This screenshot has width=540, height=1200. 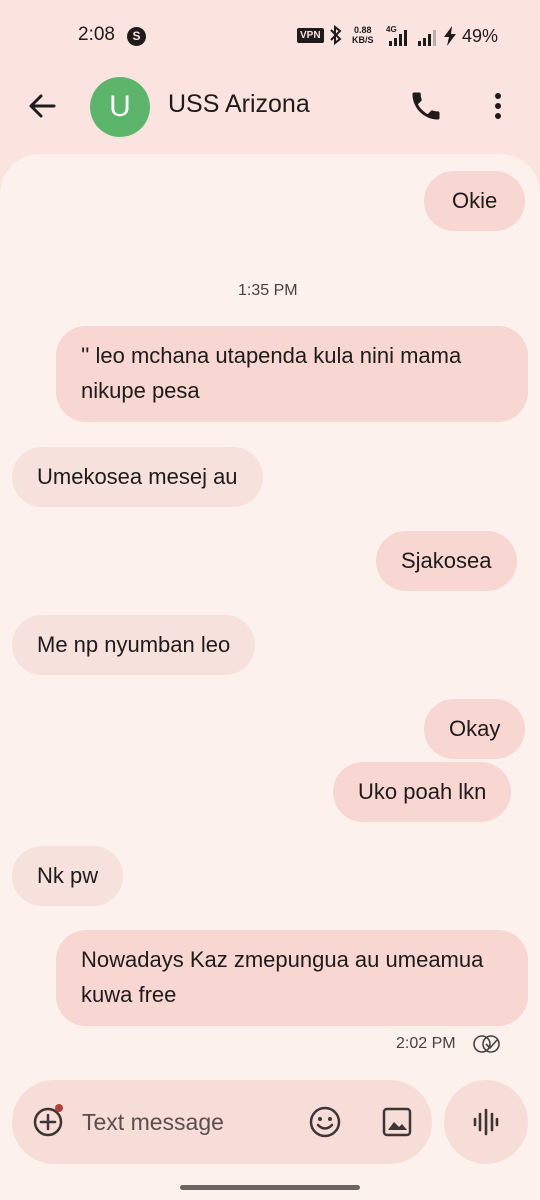 What do you see at coordinates (426, 1043) in the screenshot?
I see `message-timestamp: 2:02 PM` at bounding box center [426, 1043].